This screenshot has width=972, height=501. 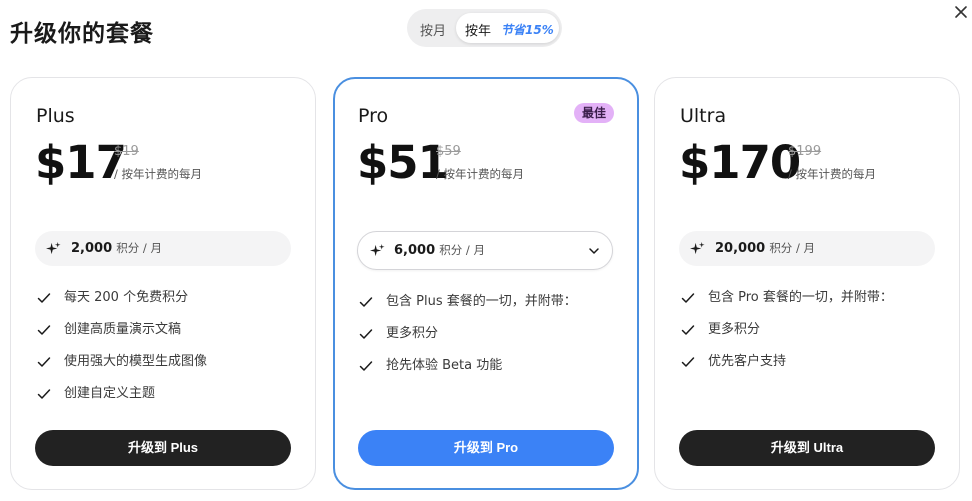 What do you see at coordinates (126, 297) in the screenshot?
I see `feature-text: 每天 200 个免费积分` at bounding box center [126, 297].